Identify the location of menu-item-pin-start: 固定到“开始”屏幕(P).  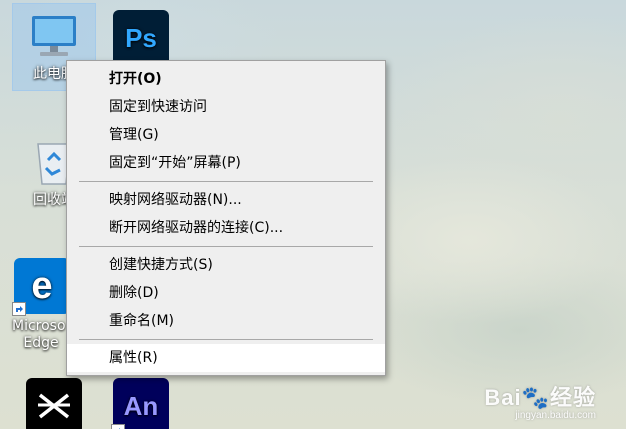
(226, 163).